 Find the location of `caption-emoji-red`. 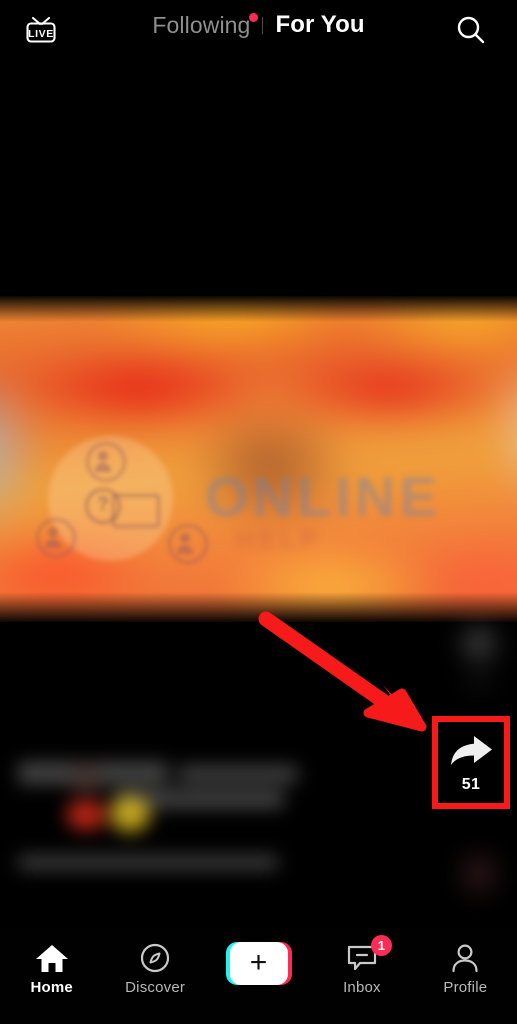

caption-emoji-red is located at coordinates (86, 815).